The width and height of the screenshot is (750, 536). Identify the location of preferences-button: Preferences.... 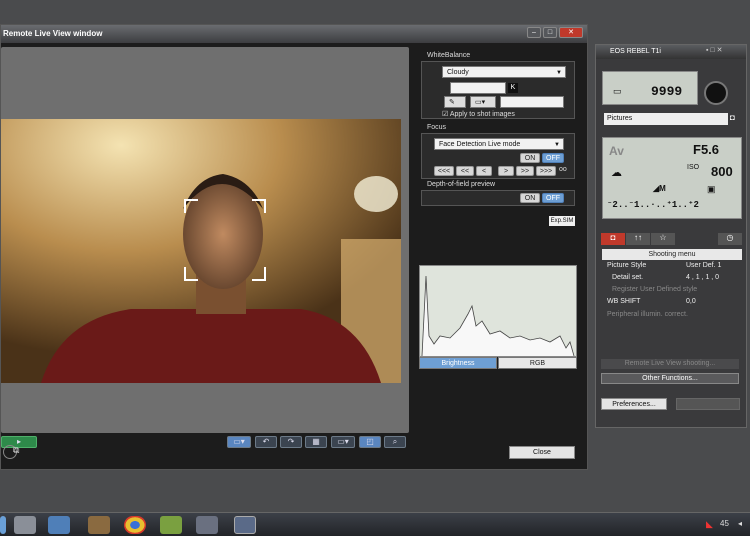
(634, 404).